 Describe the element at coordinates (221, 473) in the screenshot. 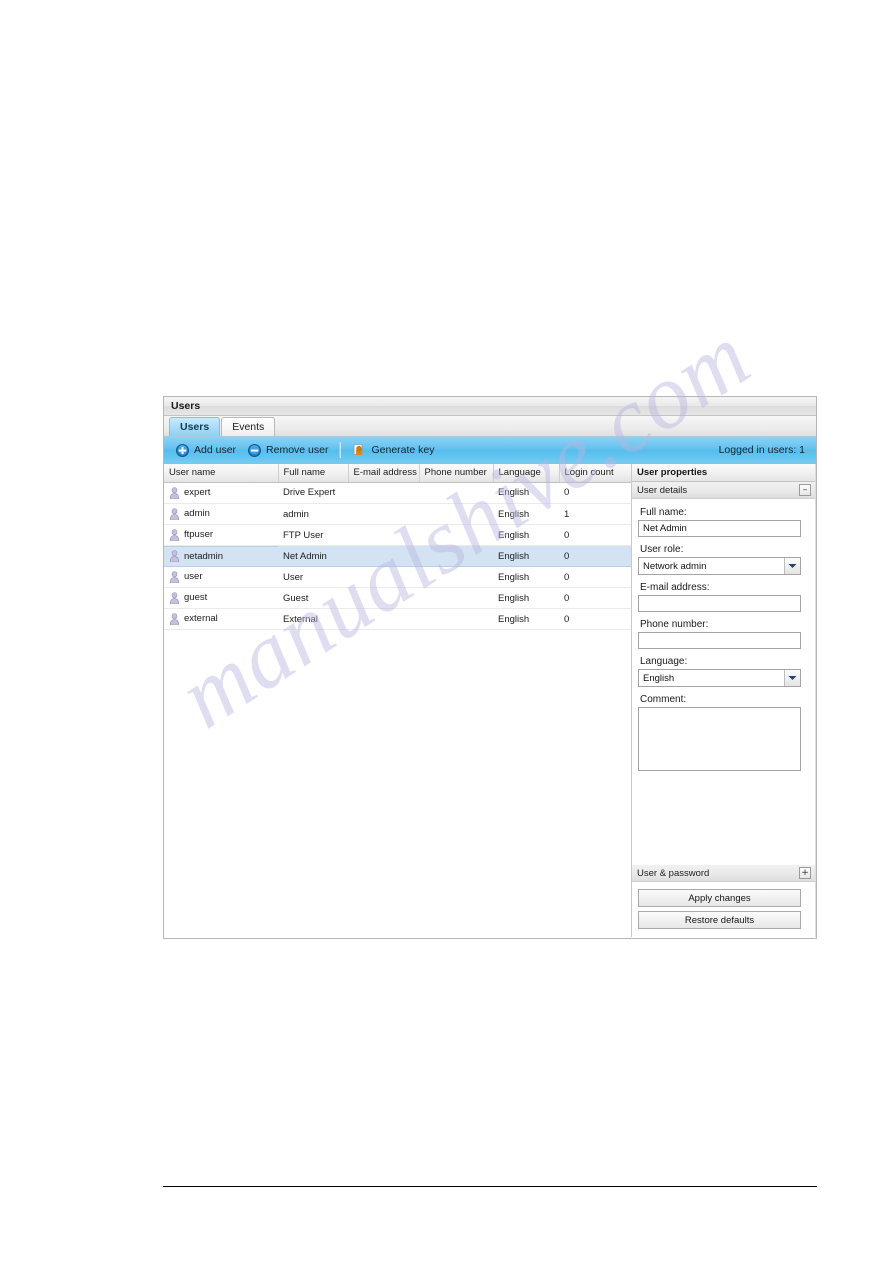

I see `column-header-user-name: User name` at that location.